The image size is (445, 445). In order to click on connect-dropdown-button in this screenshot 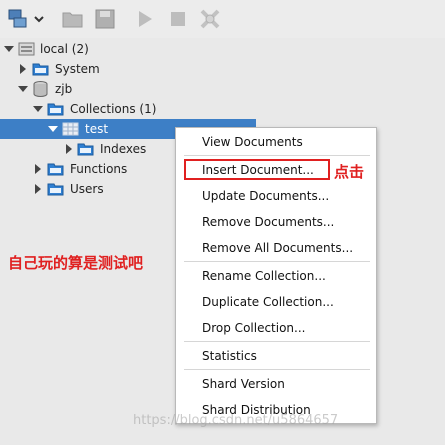, I will do `click(39, 19)`.